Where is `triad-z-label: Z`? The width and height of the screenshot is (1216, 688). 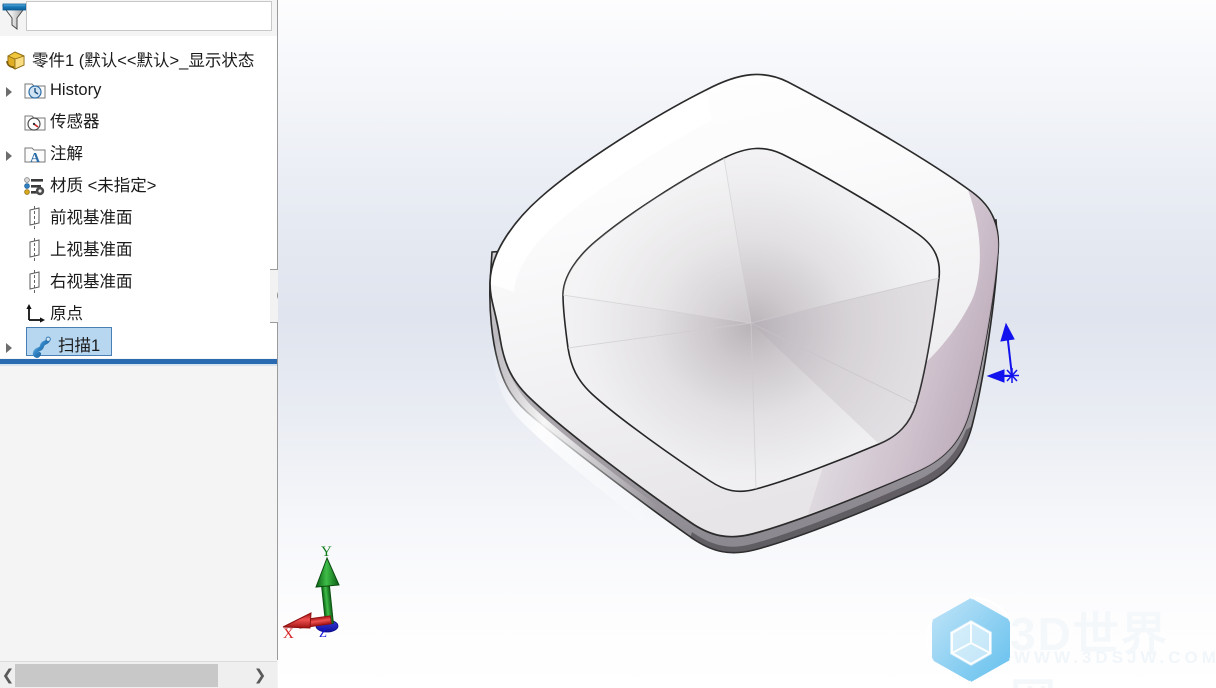 triad-z-label: Z is located at coordinates (323, 632).